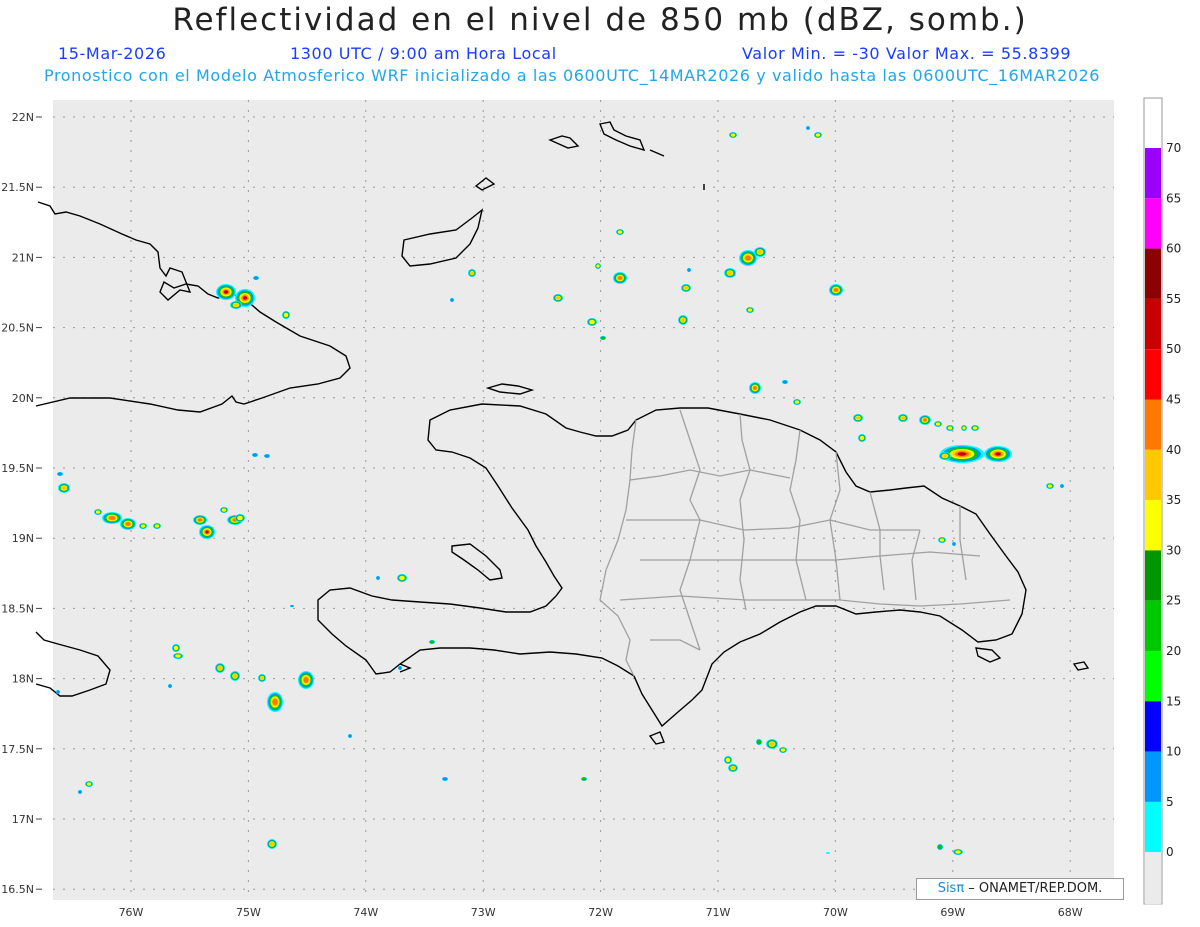  I want to click on longitude-labels: 76W 75W 74W 73W 72W 71W 70W 69W 68W, so click(601, 912).